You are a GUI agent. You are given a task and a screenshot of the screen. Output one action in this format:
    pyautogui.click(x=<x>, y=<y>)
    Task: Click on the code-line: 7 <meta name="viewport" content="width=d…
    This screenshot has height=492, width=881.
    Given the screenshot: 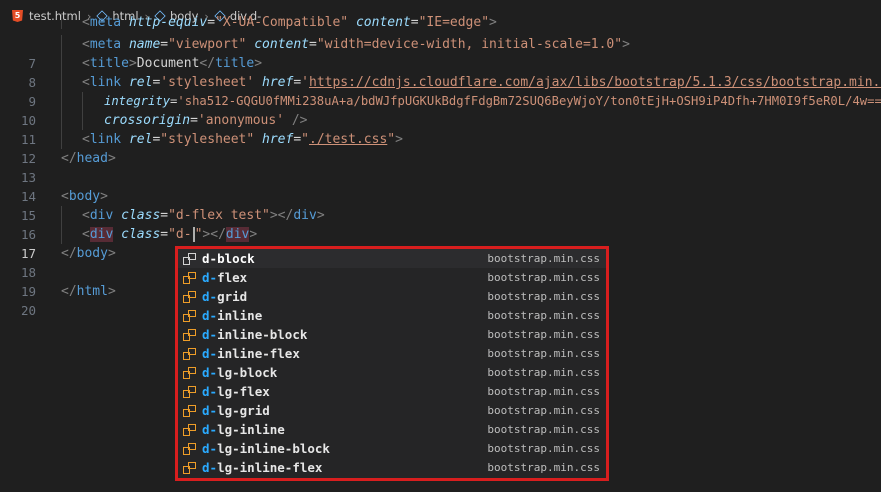 What is the action you would take?
    pyautogui.click(x=440, y=53)
    